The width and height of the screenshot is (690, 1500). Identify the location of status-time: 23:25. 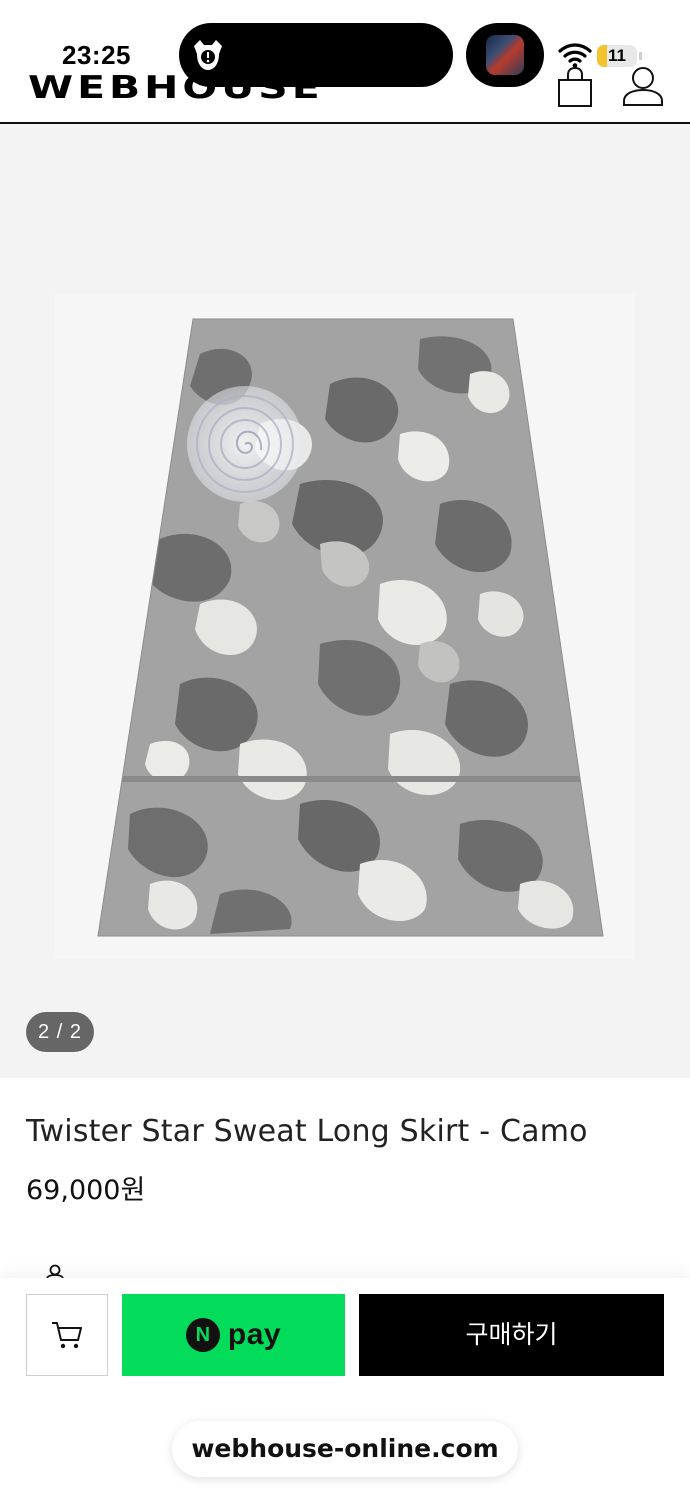
(96, 55).